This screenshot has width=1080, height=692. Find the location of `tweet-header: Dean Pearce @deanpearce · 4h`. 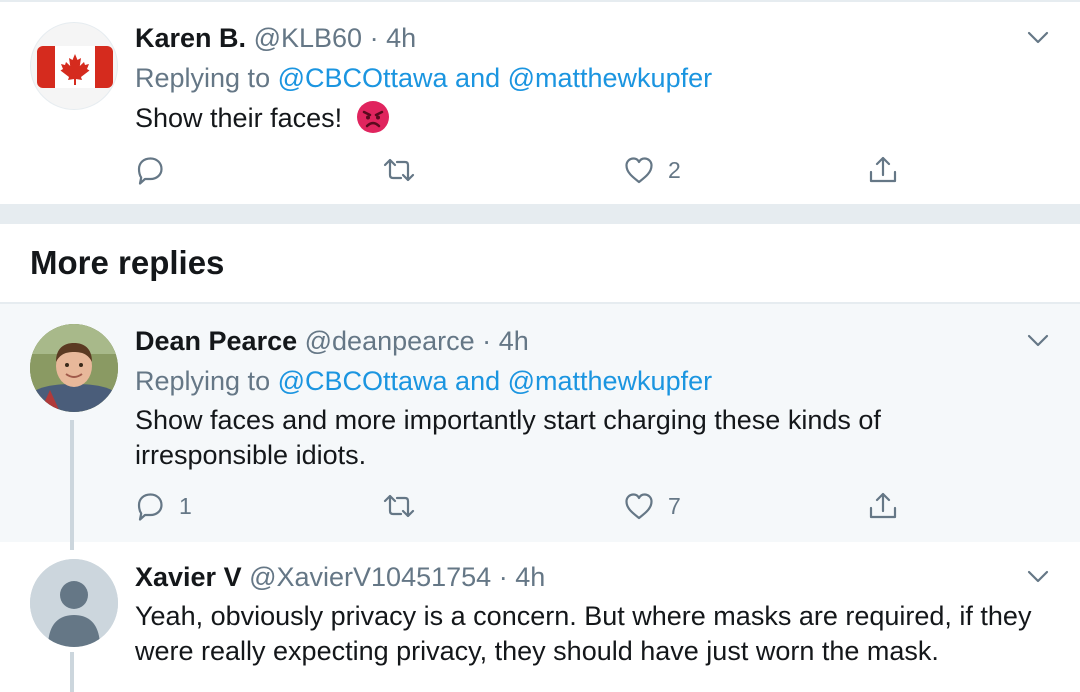

tweet-header: Dean Pearce @deanpearce · 4h is located at coordinates (332, 341).